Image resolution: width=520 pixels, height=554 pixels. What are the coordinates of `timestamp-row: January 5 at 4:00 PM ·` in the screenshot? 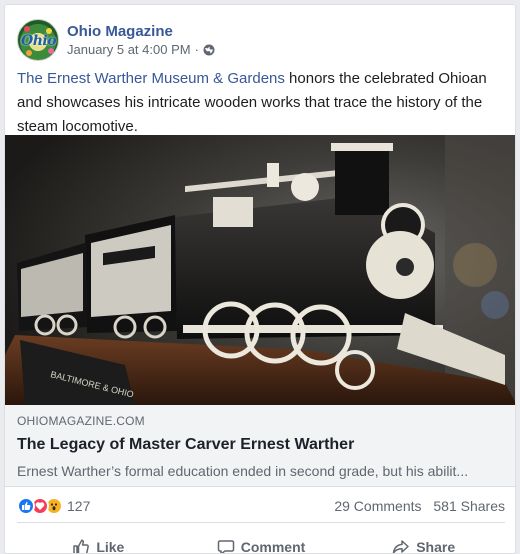 It's located at (141, 50).